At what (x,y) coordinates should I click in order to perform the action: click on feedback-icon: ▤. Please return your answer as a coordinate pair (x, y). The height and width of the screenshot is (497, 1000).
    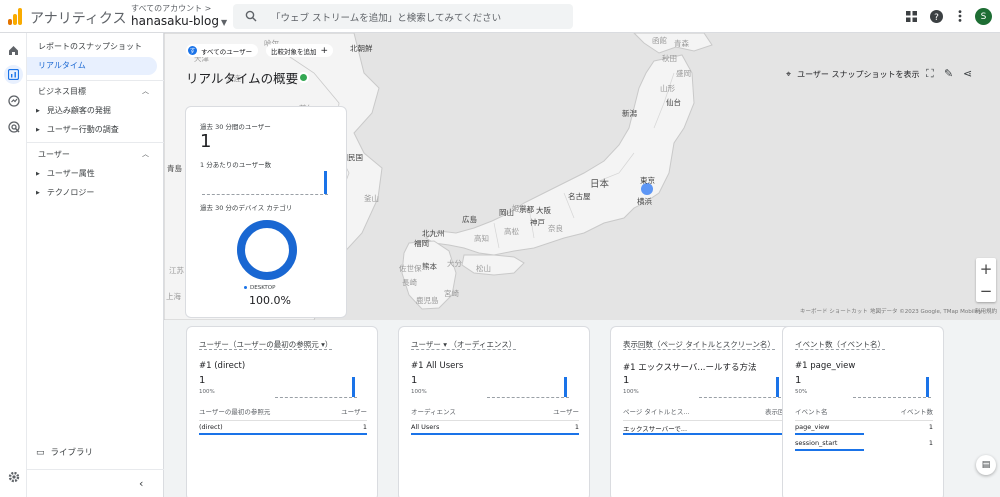
    Looking at the image, I should click on (986, 465).